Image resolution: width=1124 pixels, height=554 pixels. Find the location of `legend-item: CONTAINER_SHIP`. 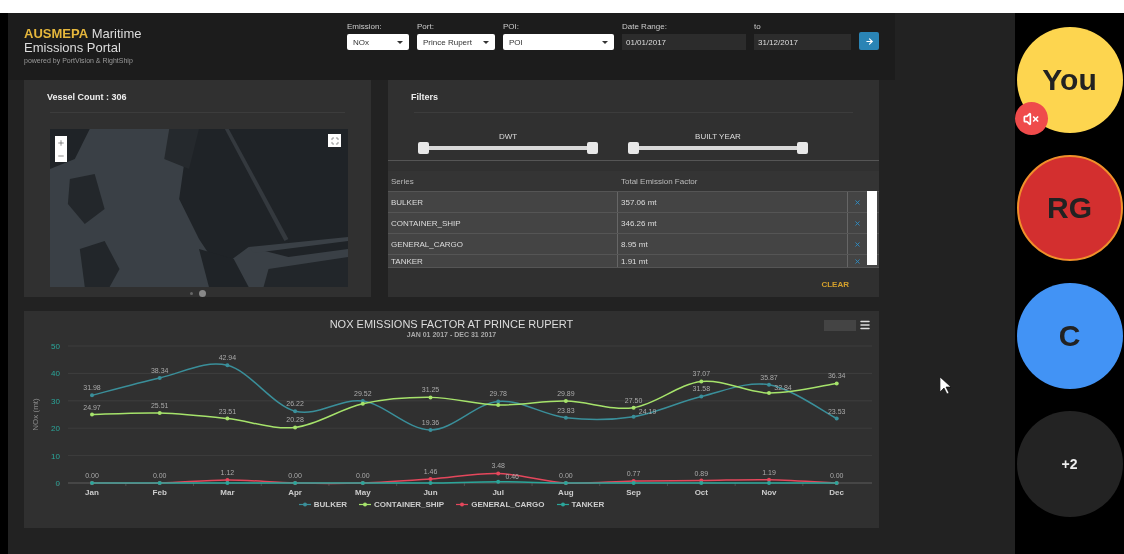

legend-item: CONTAINER_SHIP is located at coordinates (402, 504).